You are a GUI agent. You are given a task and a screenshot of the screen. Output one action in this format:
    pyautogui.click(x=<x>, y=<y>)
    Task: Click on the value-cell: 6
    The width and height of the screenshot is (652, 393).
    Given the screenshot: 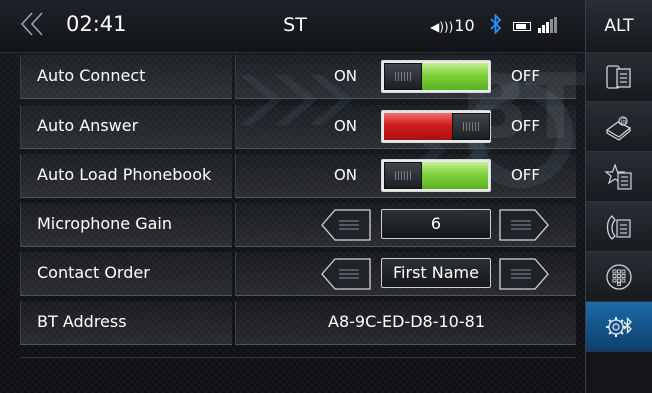 What is the action you would take?
    pyautogui.click(x=405, y=225)
    